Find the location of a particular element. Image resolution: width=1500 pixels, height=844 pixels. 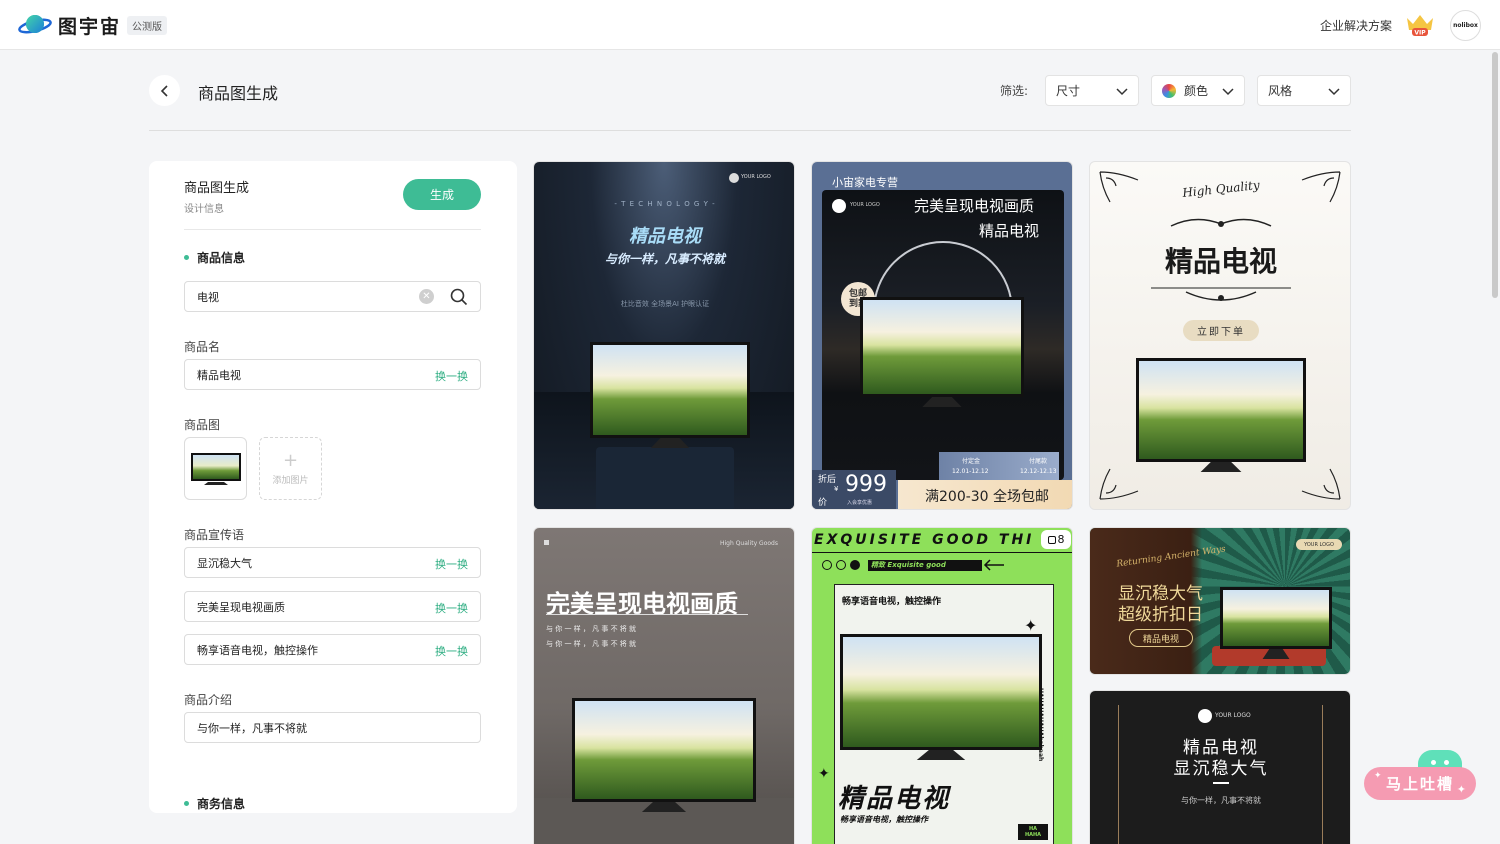

clear-icon: ✕ is located at coordinates (426, 296).